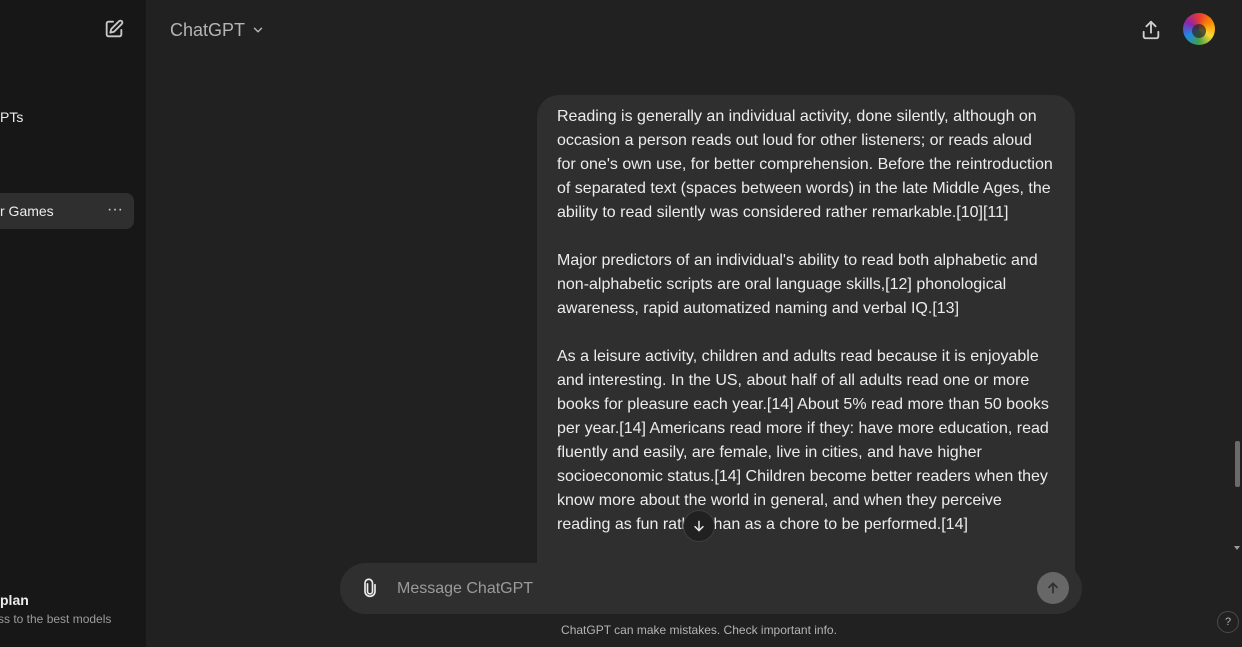  Describe the element at coordinates (1237, 548) in the screenshot. I see `scrollbar-down-arrow` at that location.